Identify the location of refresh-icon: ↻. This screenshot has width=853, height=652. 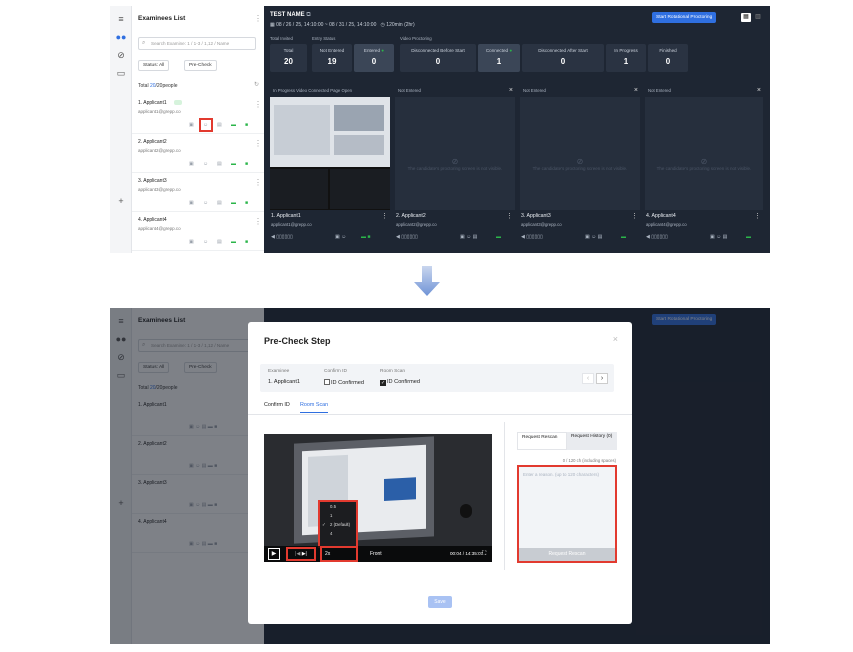
(256, 84).